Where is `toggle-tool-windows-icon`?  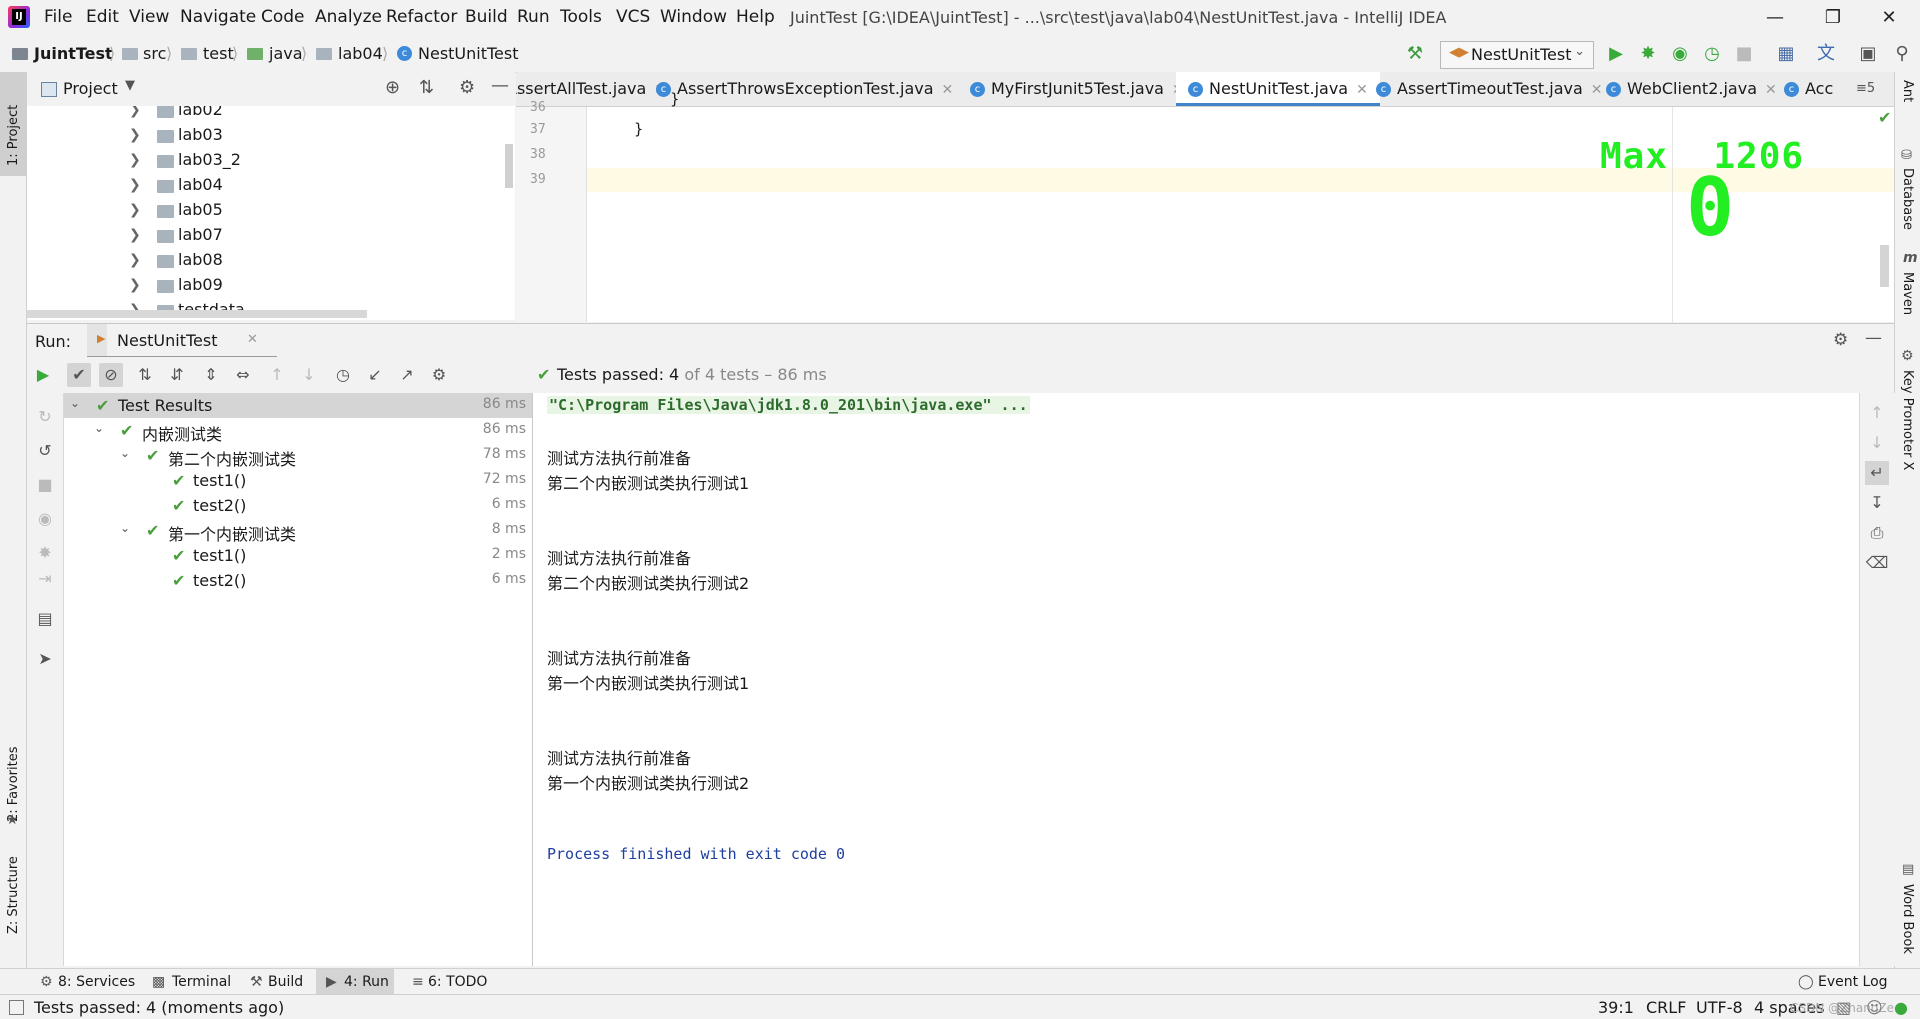
toggle-tool-windows-icon is located at coordinates (16, 1007).